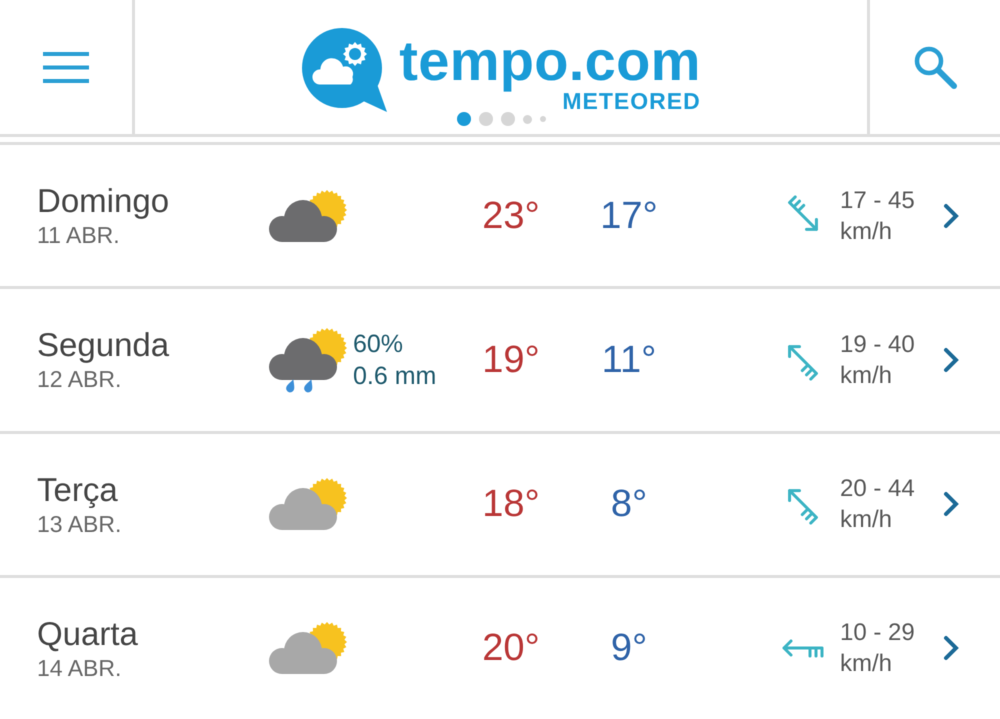 The width and height of the screenshot is (1000, 719). What do you see at coordinates (103, 201) in the screenshot?
I see `day-name: Domingo` at bounding box center [103, 201].